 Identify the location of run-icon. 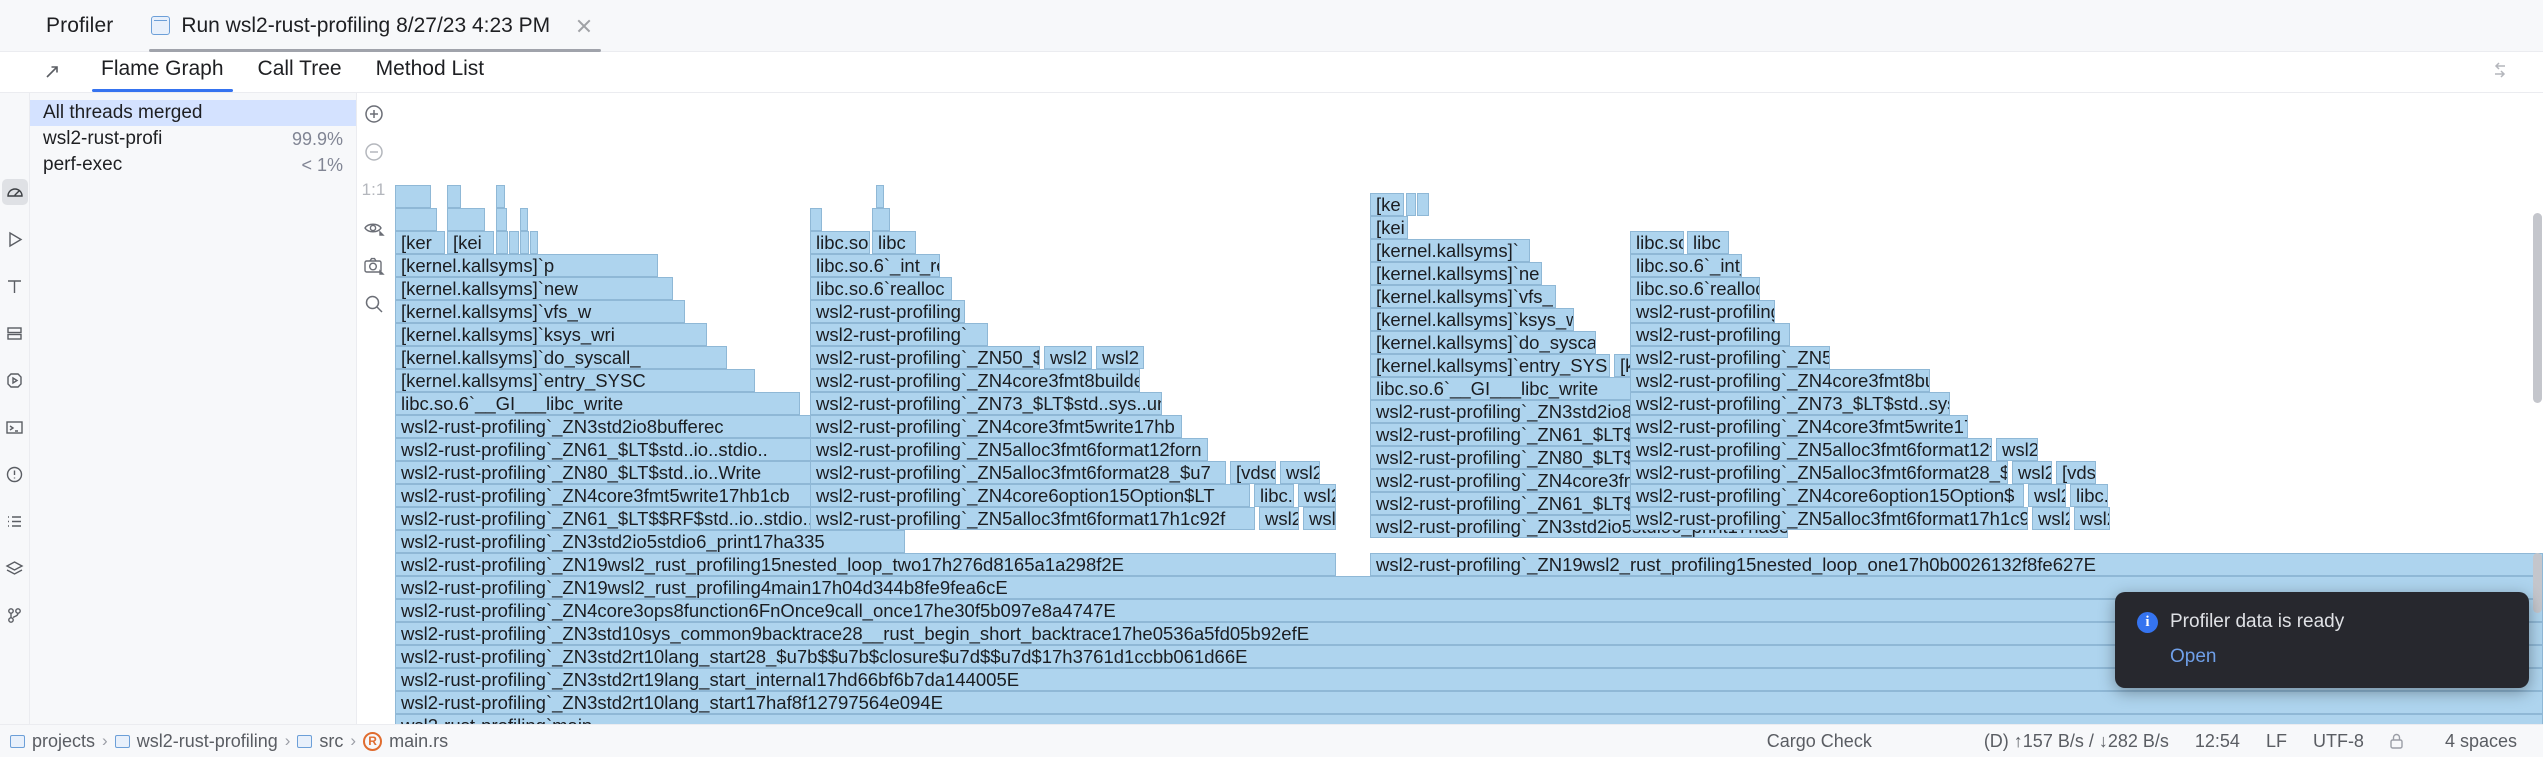
(15, 239).